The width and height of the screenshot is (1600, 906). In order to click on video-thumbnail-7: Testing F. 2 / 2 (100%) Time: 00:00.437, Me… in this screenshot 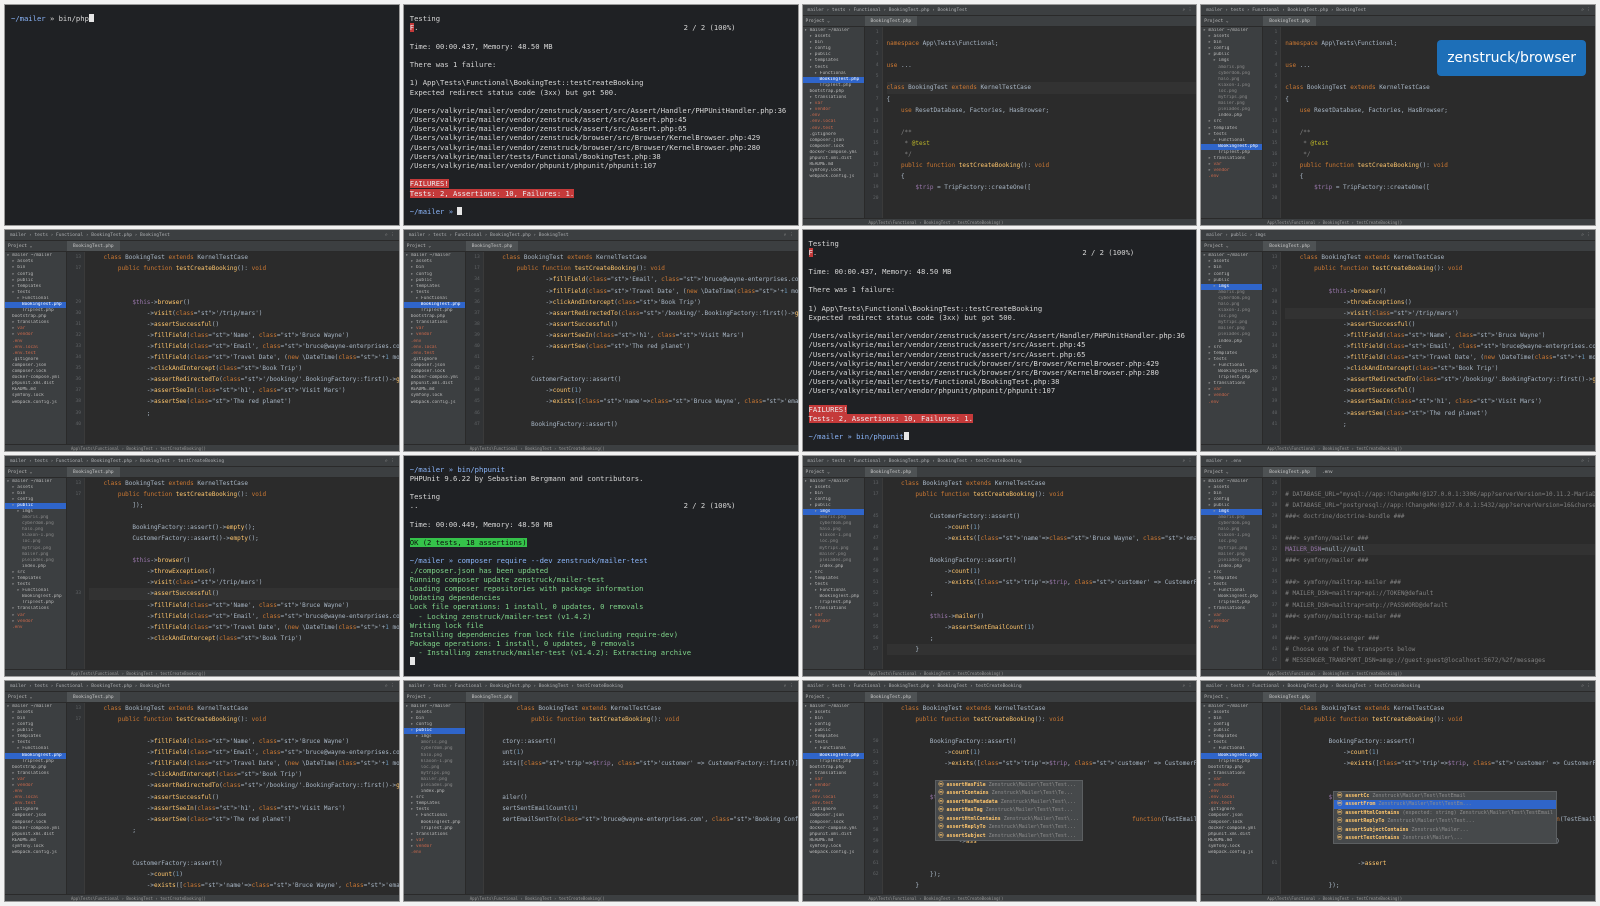, I will do `click(999, 340)`.